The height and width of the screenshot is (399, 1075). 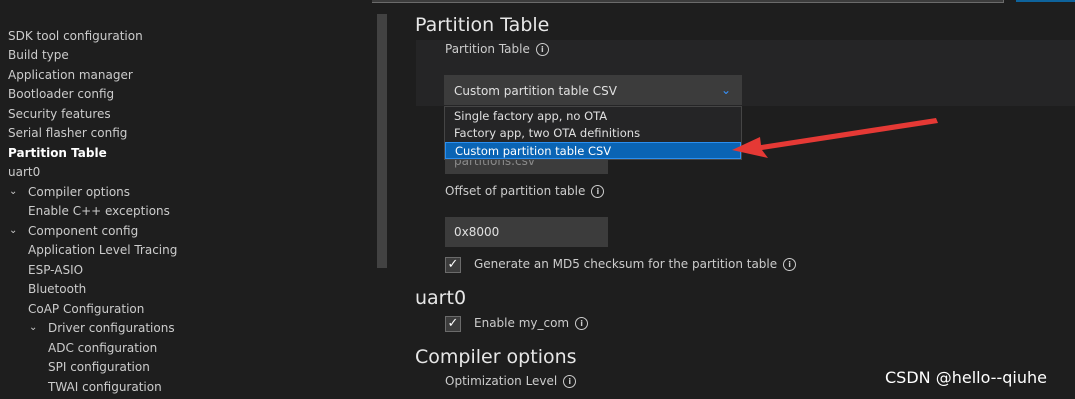 What do you see at coordinates (75, 36) in the screenshot?
I see `sidebar-item-sdk-tool-configuration: SDK tool configuration` at bounding box center [75, 36].